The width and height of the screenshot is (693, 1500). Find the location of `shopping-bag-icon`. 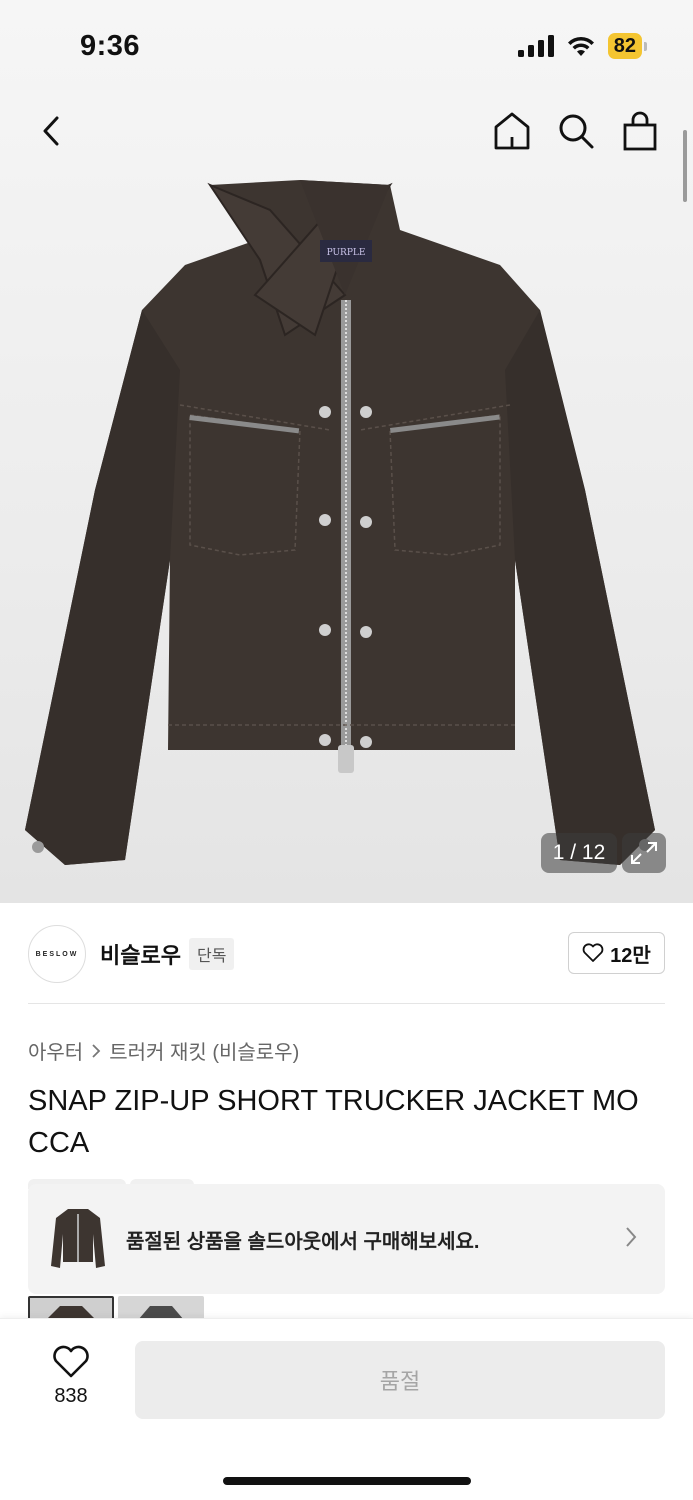

shopping-bag-icon is located at coordinates (640, 131).